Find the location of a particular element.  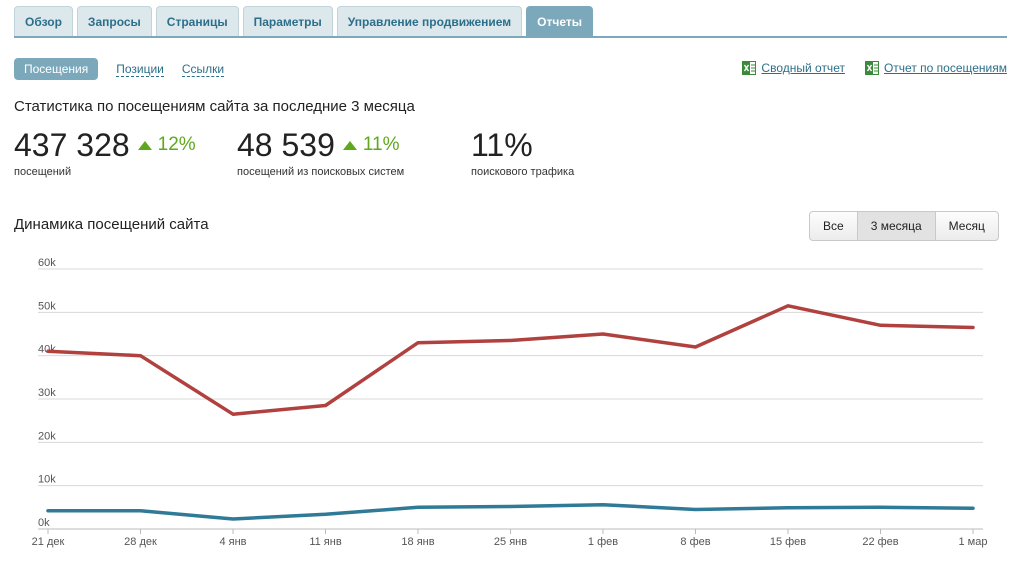

stat-search-visits-change: 11% is located at coordinates (381, 144).